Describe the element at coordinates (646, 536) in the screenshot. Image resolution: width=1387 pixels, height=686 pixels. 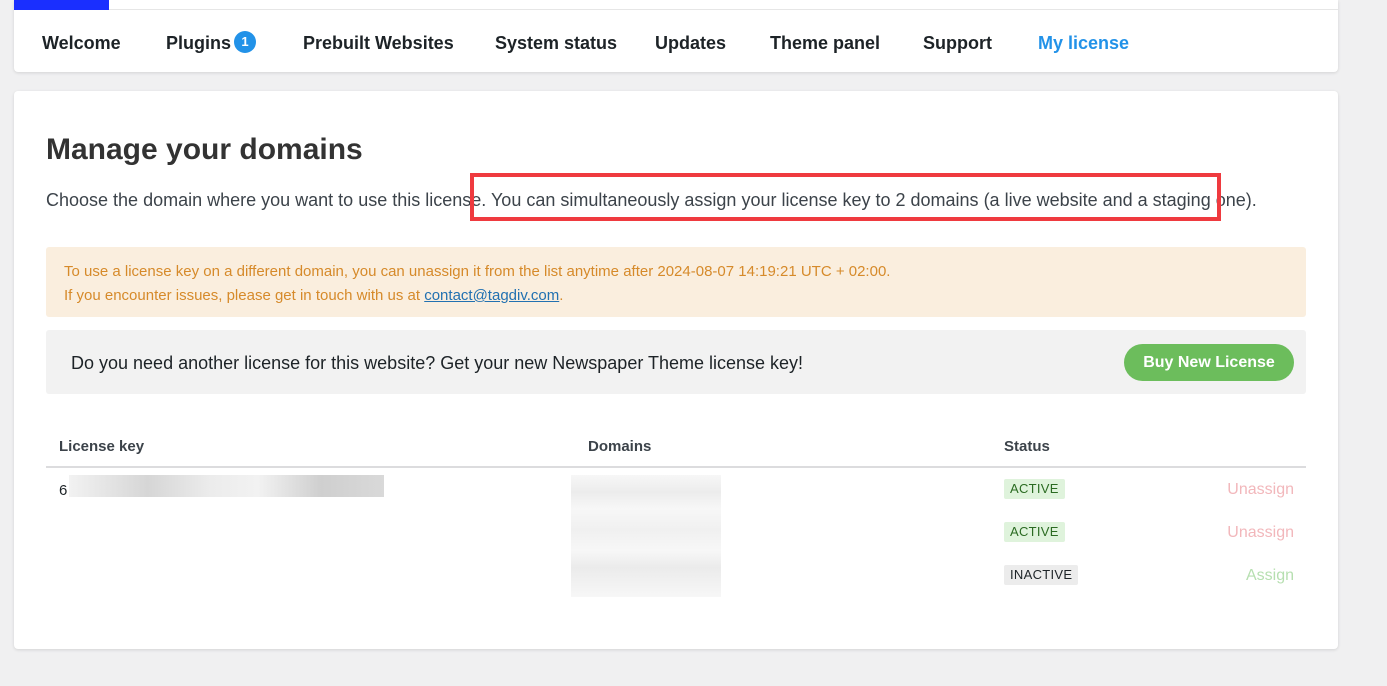
I see `domains-redacted` at that location.